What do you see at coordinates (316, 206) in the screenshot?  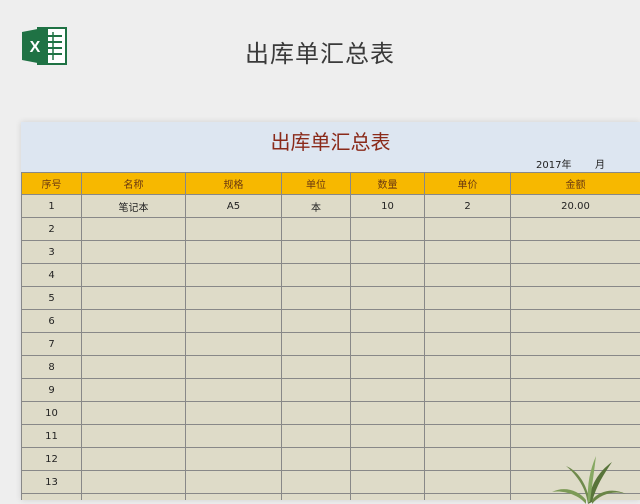 I see `table-cell: 本` at bounding box center [316, 206].